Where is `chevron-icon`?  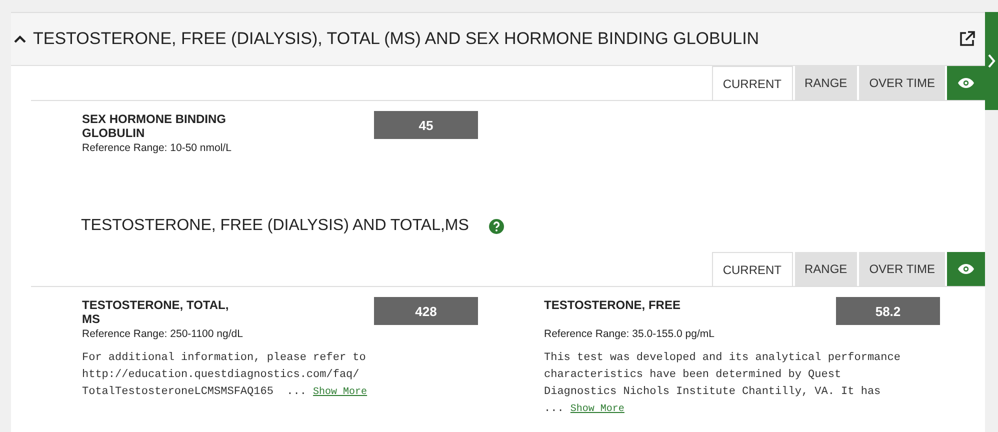 chevron-icon is located at coordinates (992, 61).